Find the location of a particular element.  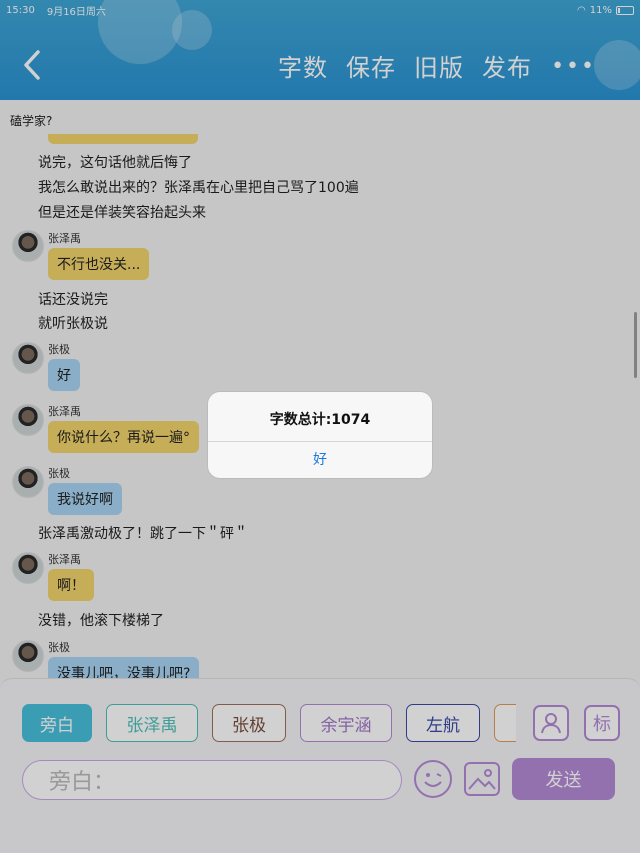

message-bubble-fragment is located at coordinates (123, 139).